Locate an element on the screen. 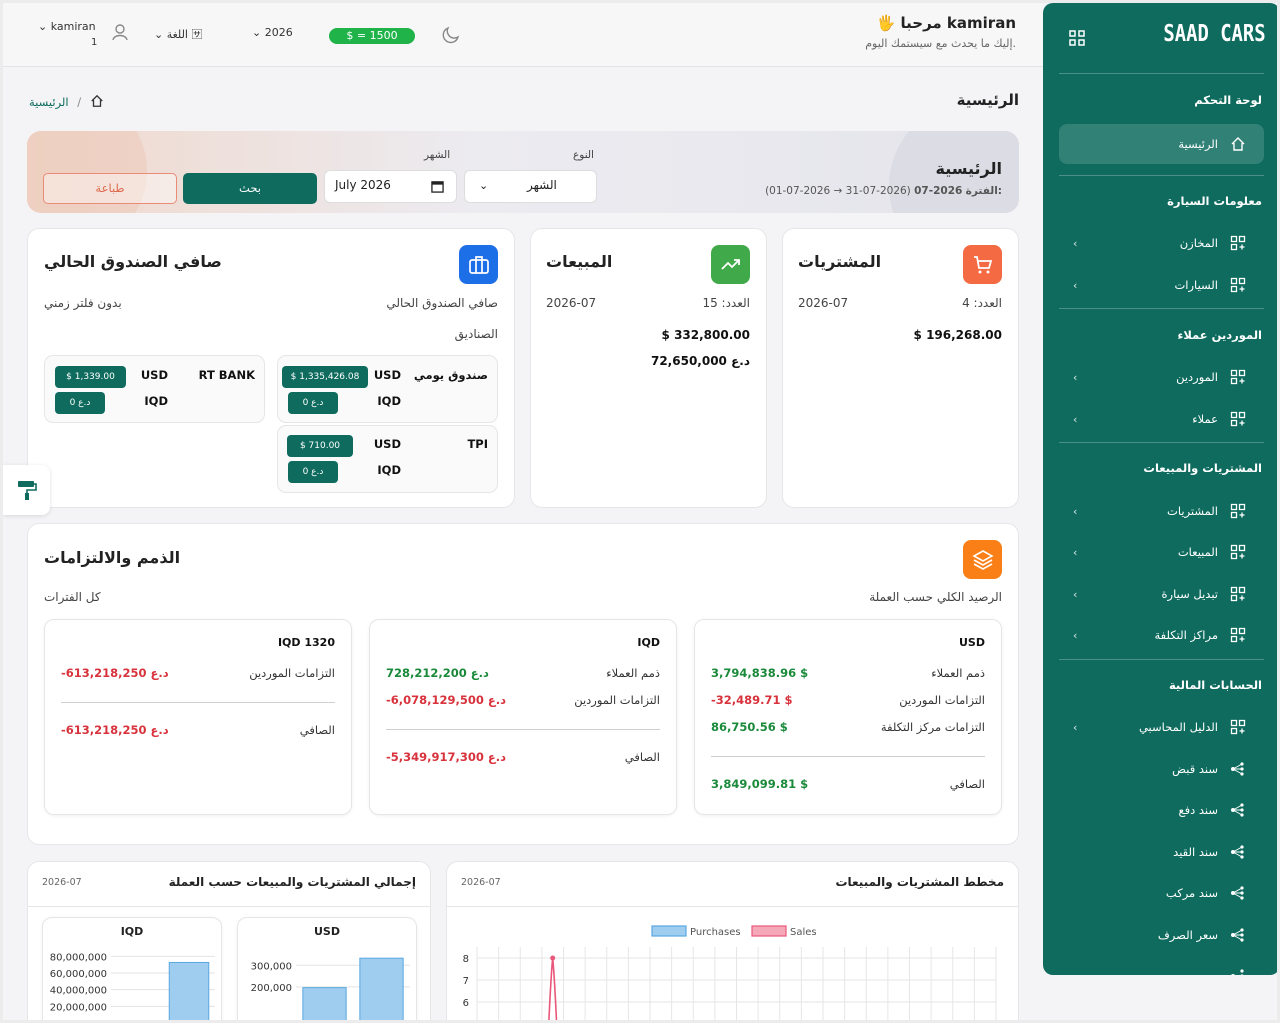  theme-customizer-tab is located at coordinates (26, 490).